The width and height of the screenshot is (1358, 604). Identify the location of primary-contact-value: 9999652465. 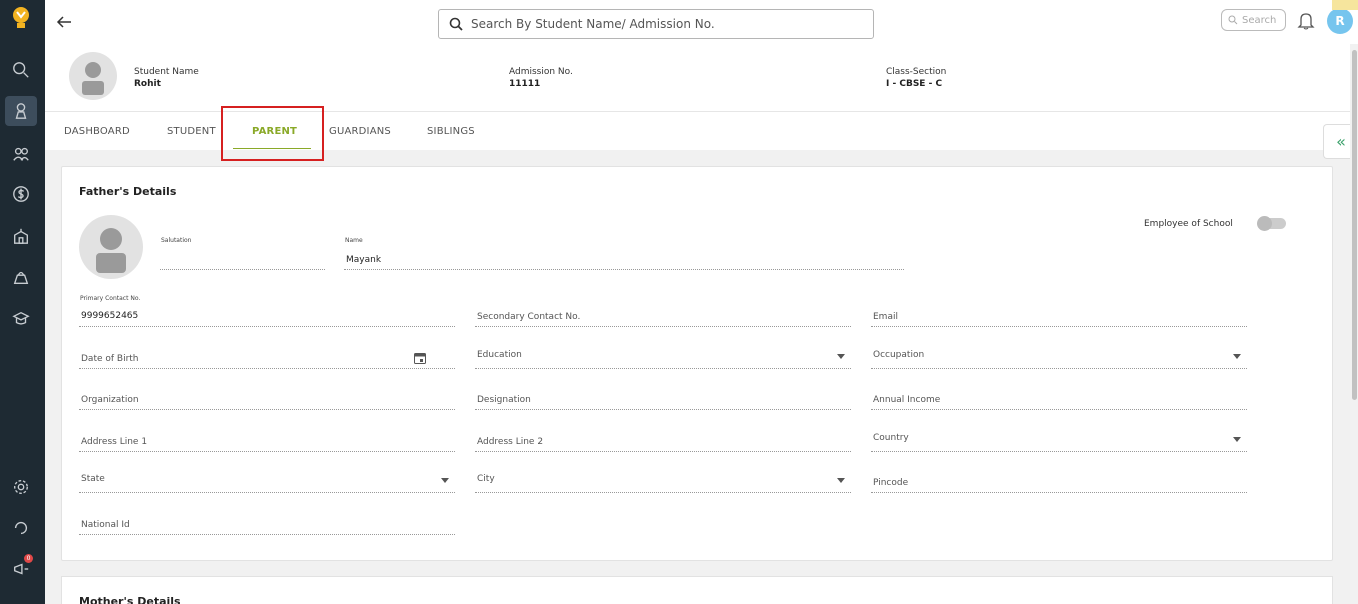
(110, 316).